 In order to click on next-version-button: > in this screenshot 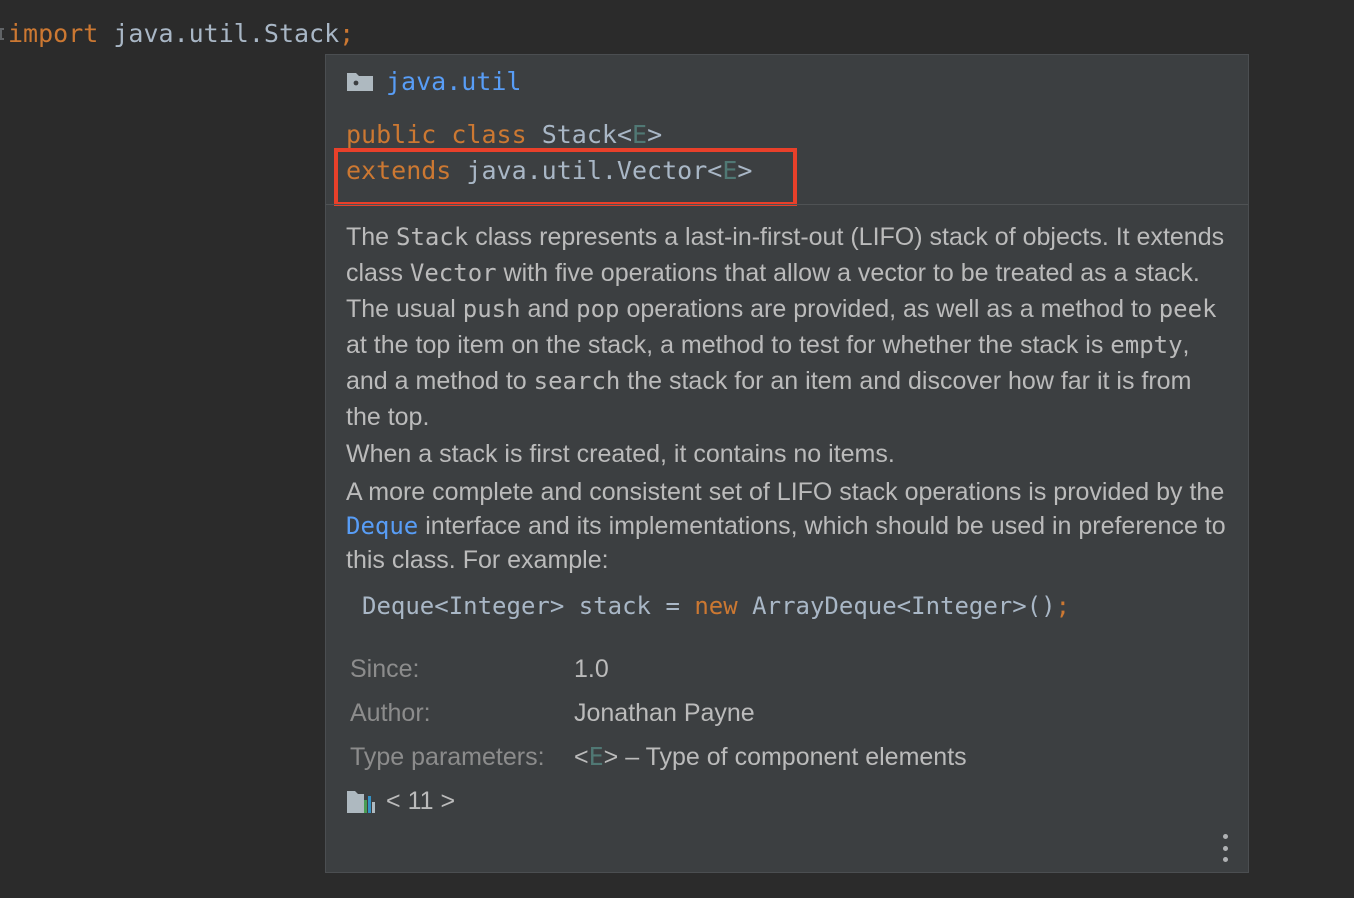, I will do `click(447, 801)`.